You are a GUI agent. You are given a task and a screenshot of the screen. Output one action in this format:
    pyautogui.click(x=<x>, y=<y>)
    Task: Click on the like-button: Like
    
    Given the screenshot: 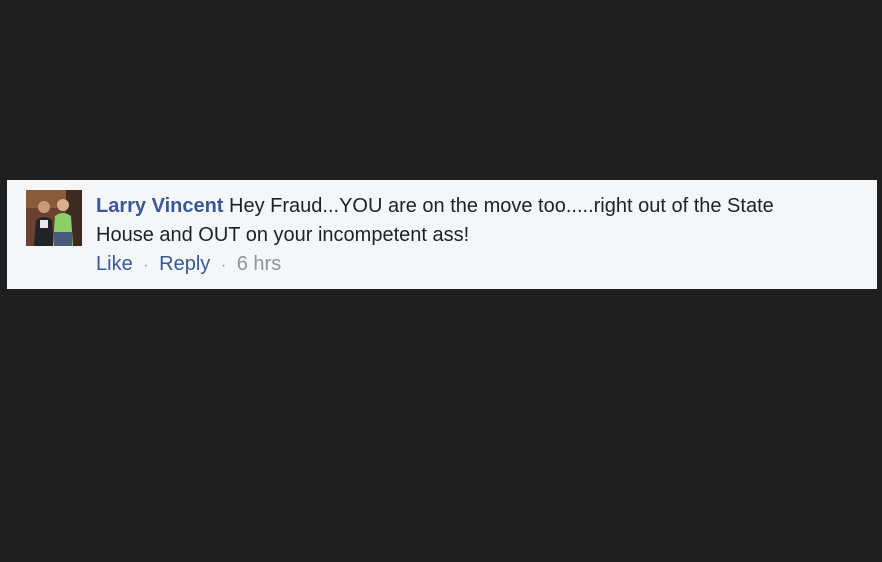 What is the action you would take?
    pyautogui.click(x=114, y=264)
    